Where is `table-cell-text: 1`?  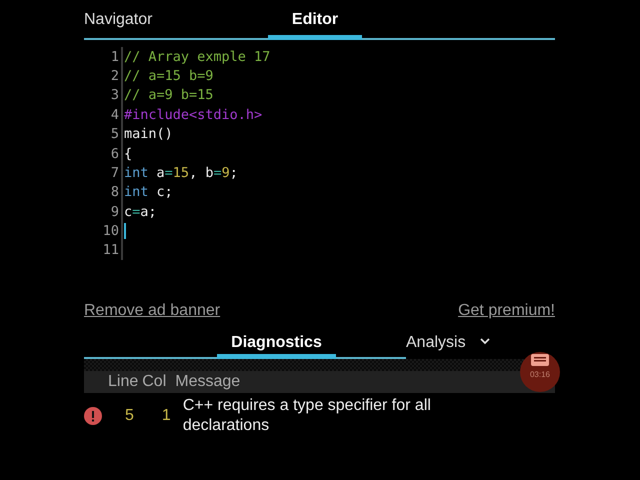
table-cell-text: 1 is located at coordinates (166, 416).